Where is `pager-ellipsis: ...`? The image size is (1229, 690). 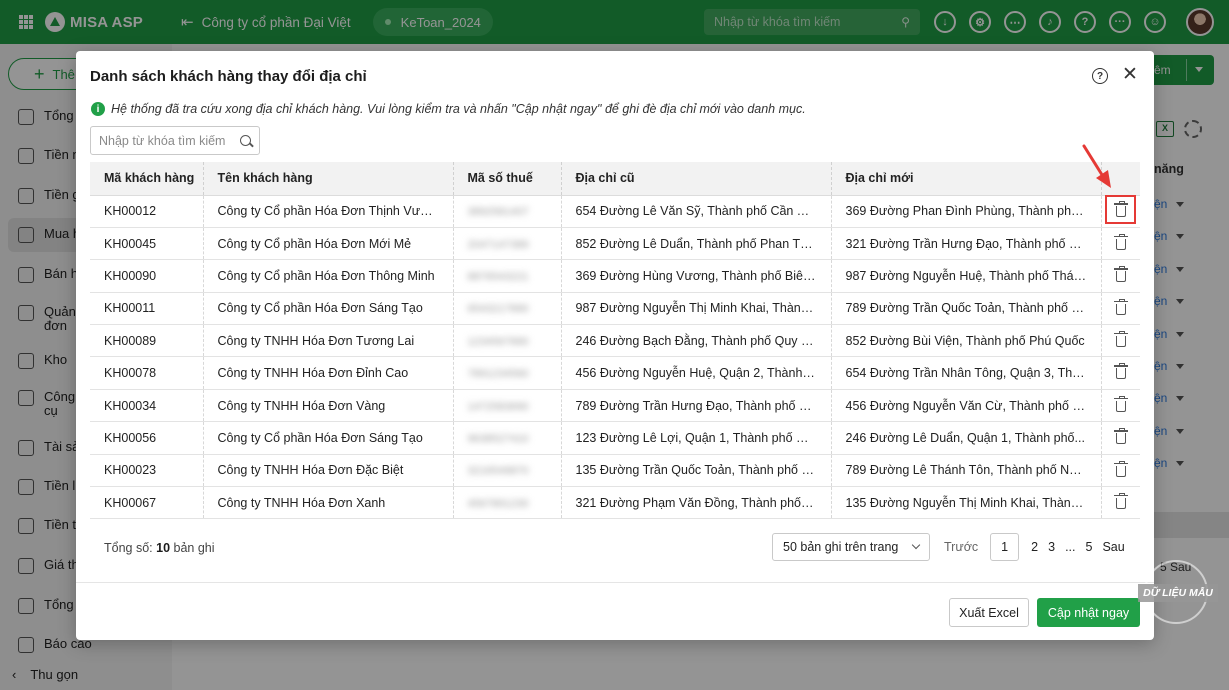 pager-ellipsis: ... is located at coordinates (1070, 547).